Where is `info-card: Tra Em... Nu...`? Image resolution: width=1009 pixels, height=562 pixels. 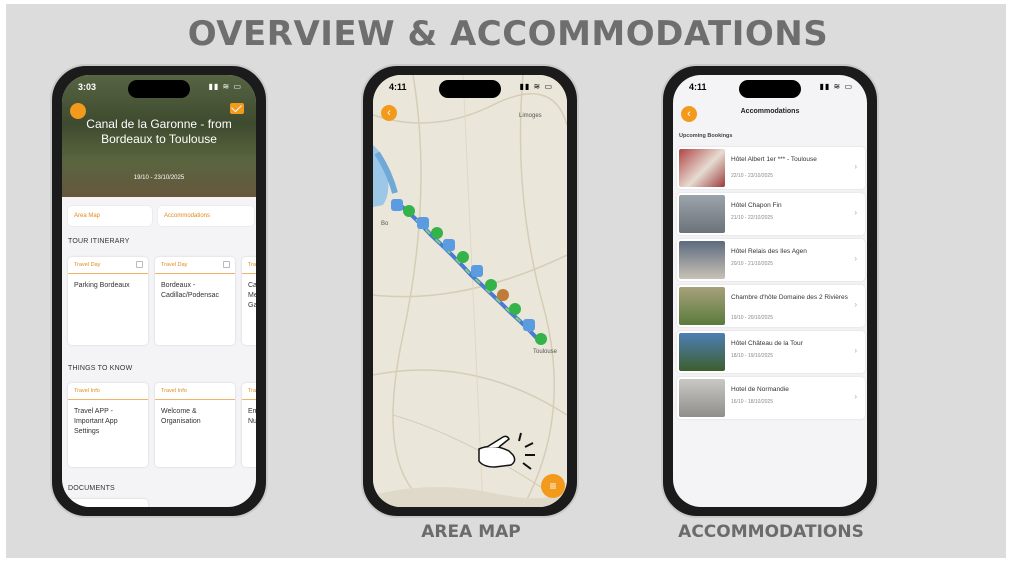 info-card: Tra Em... Nu... is located at coordinates (249, 425).